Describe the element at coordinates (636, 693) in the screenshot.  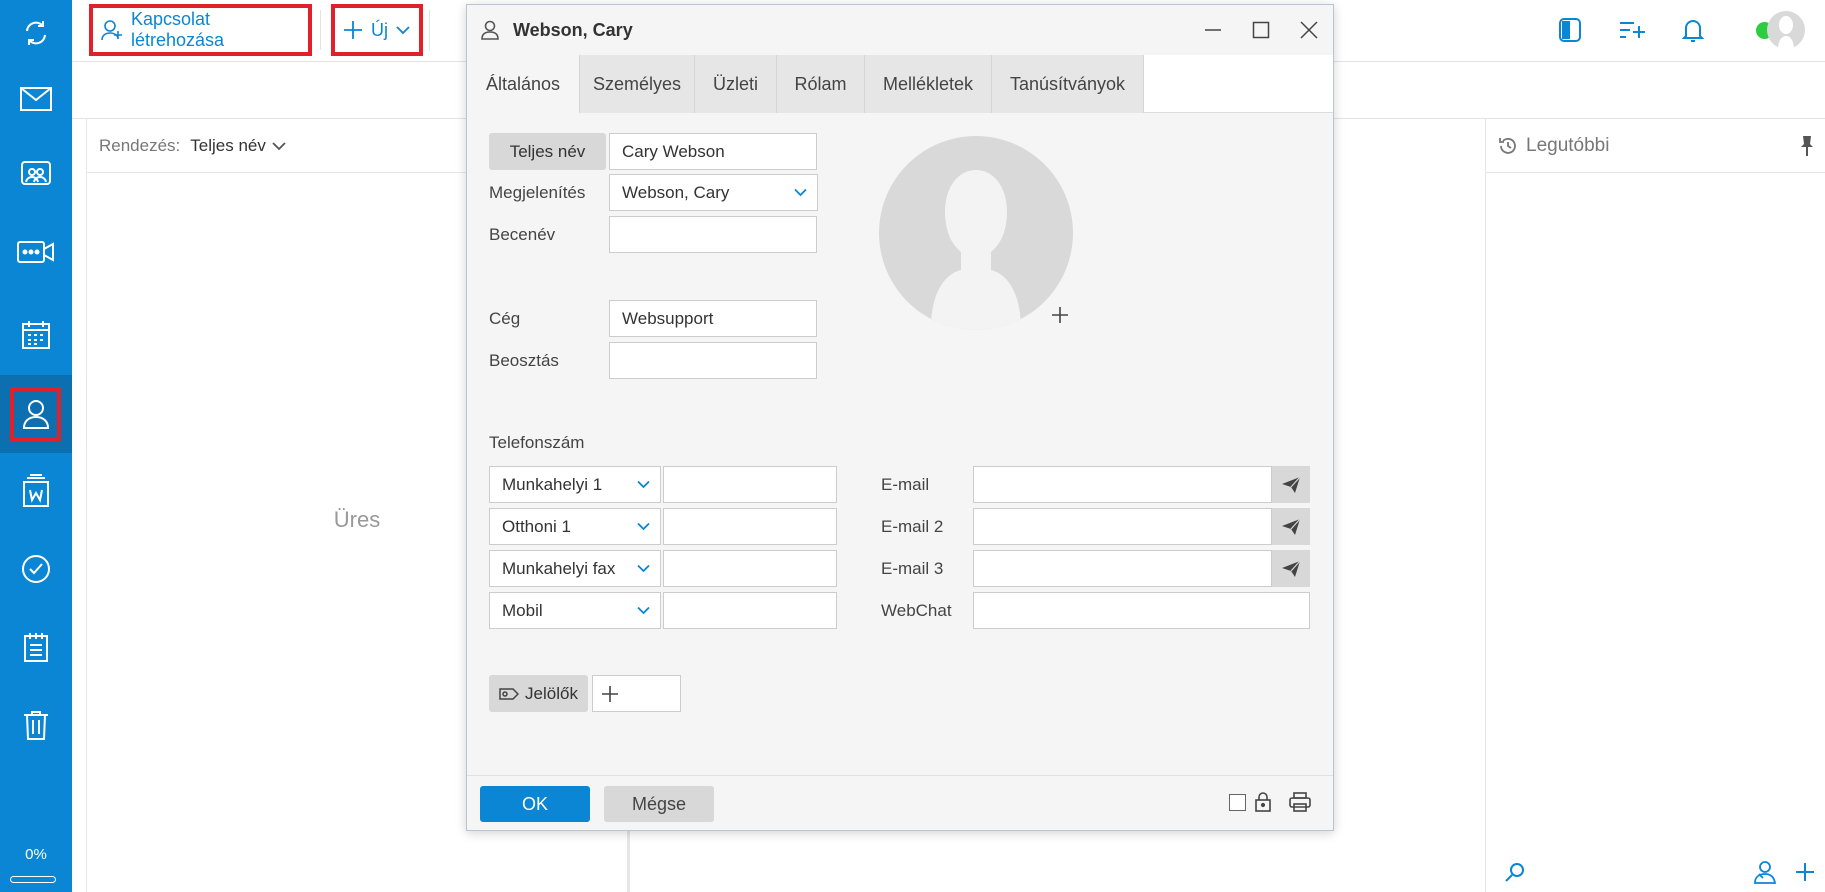
I see `add-tag-button` at that location.